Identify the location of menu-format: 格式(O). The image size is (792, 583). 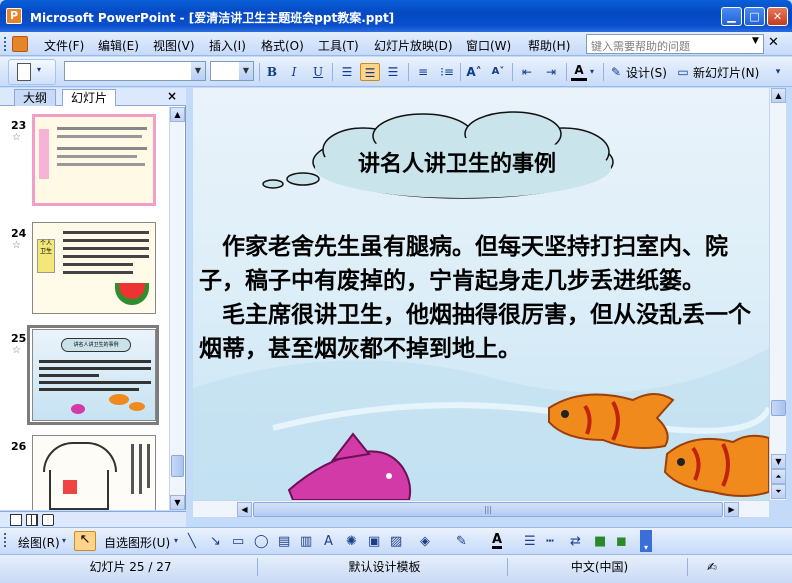
(282, 45).